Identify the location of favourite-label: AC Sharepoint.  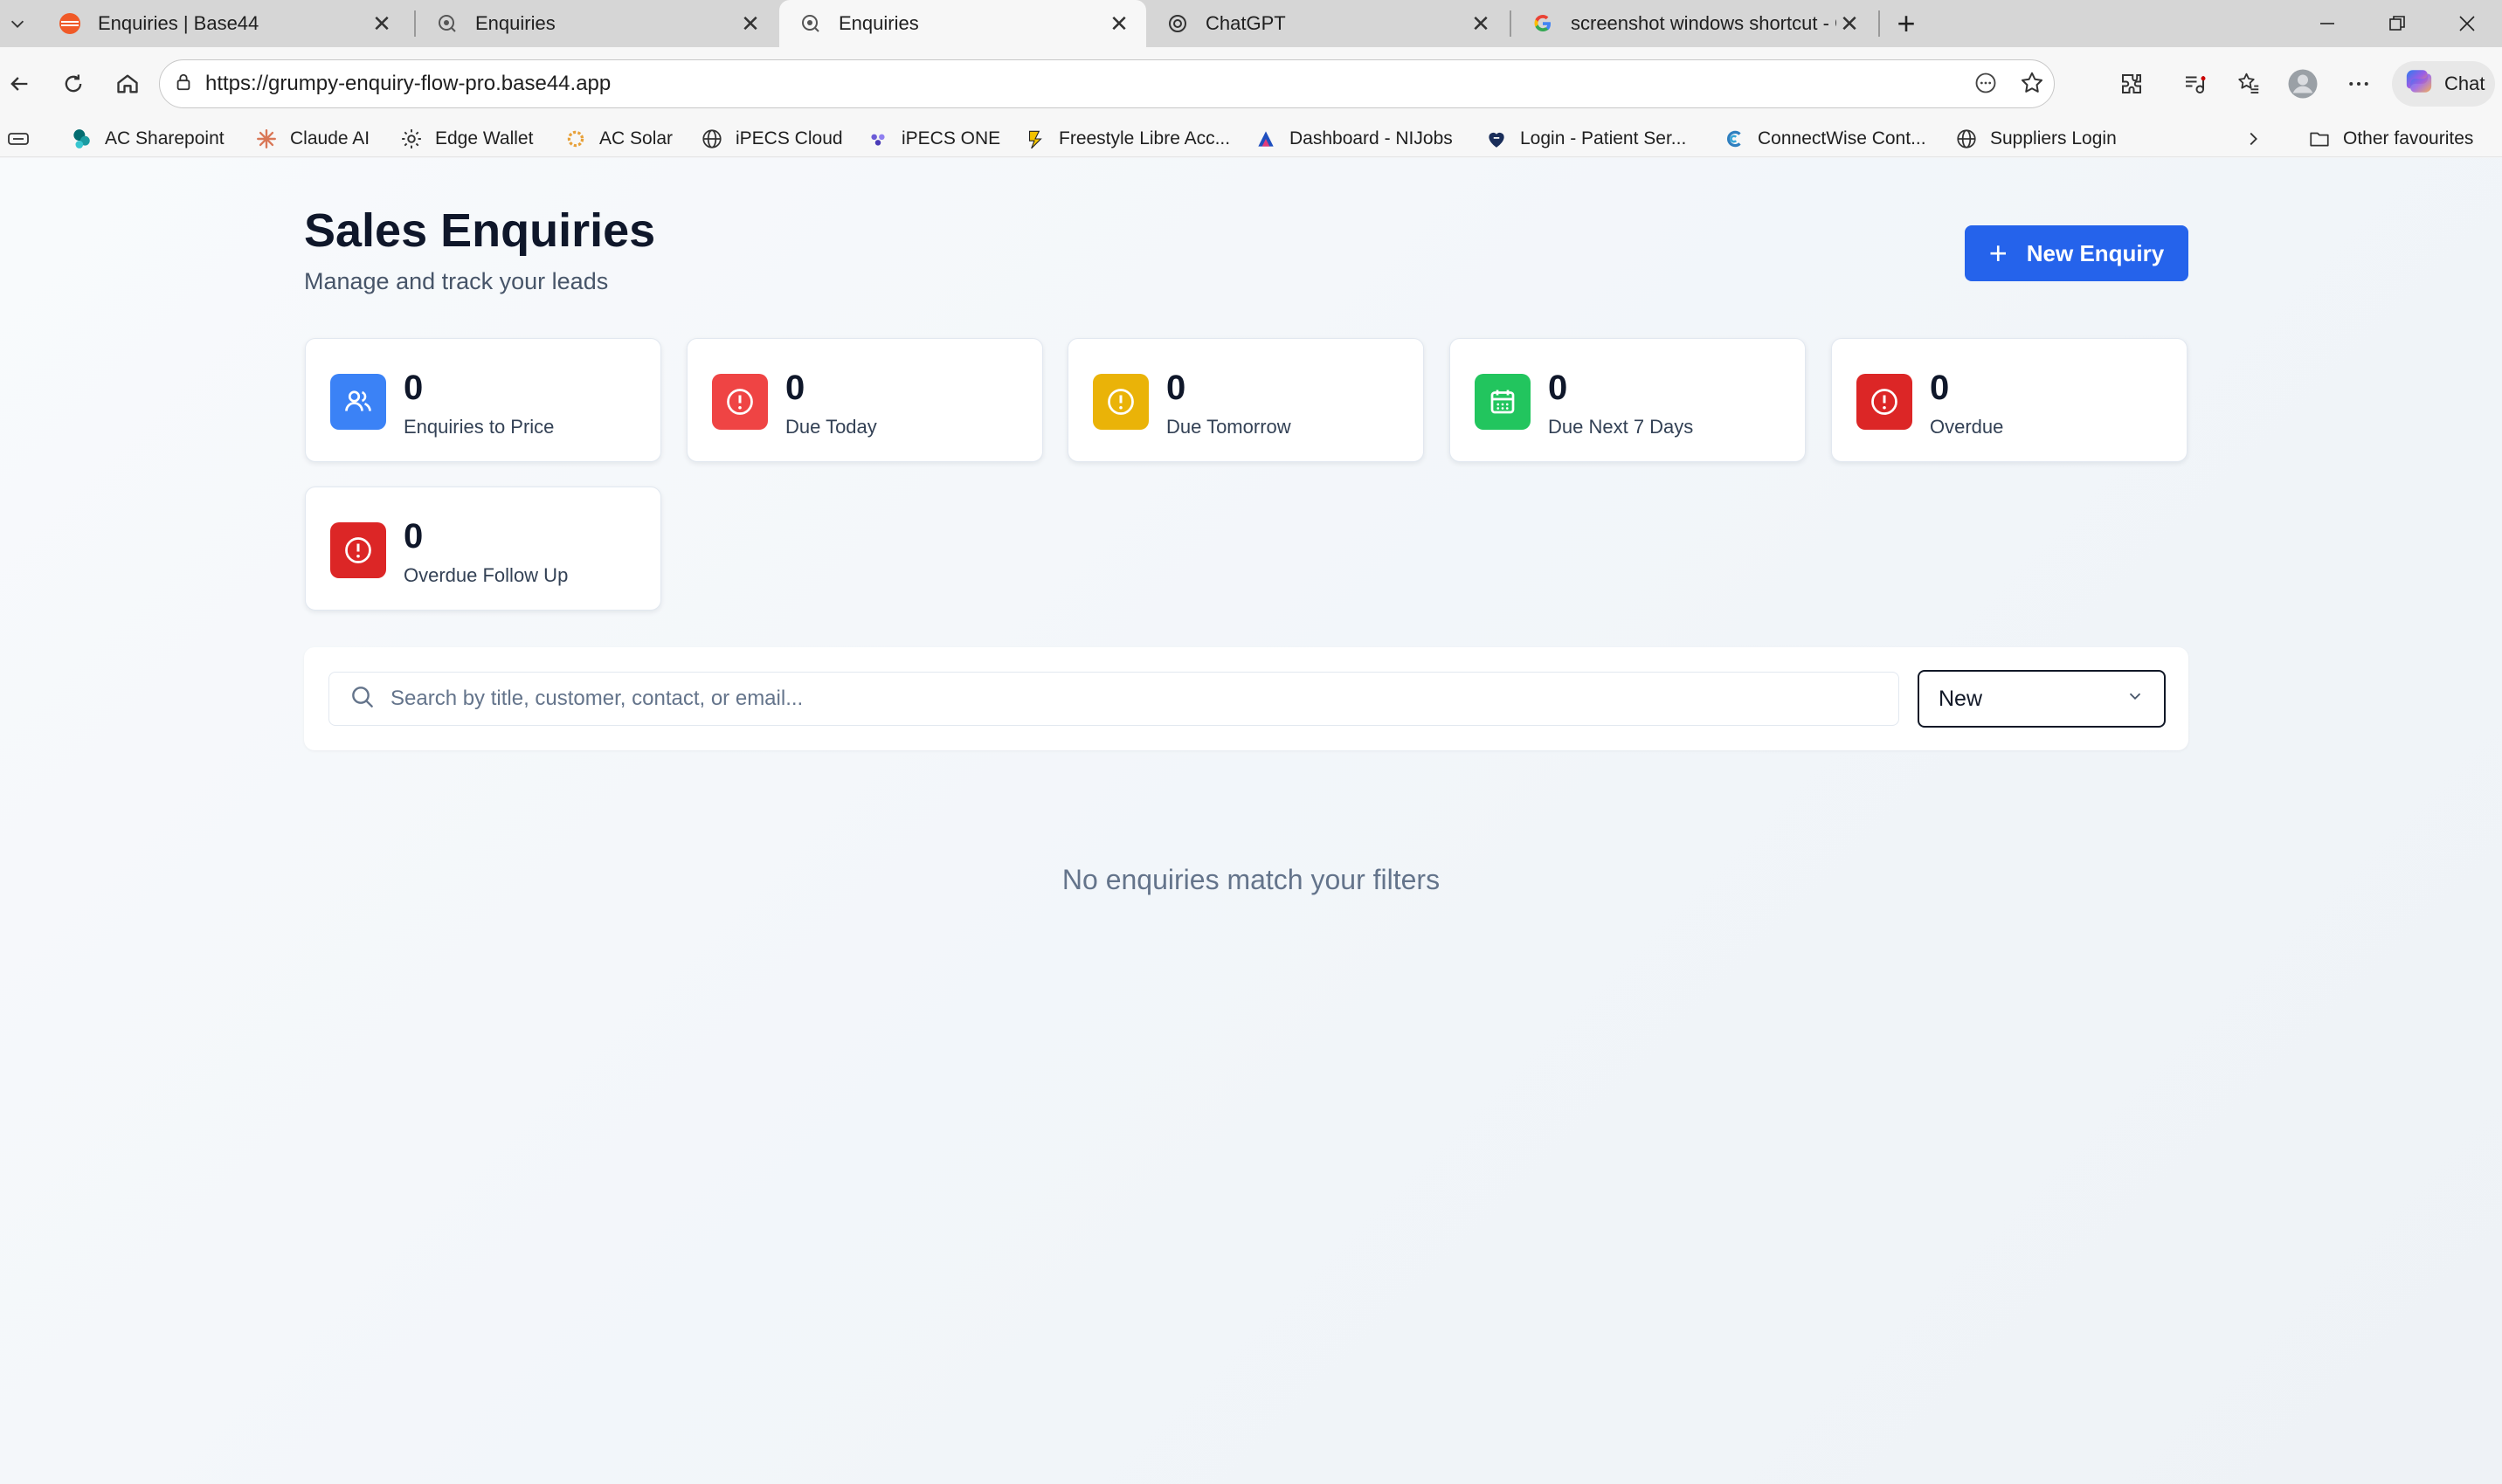
(165, 138).